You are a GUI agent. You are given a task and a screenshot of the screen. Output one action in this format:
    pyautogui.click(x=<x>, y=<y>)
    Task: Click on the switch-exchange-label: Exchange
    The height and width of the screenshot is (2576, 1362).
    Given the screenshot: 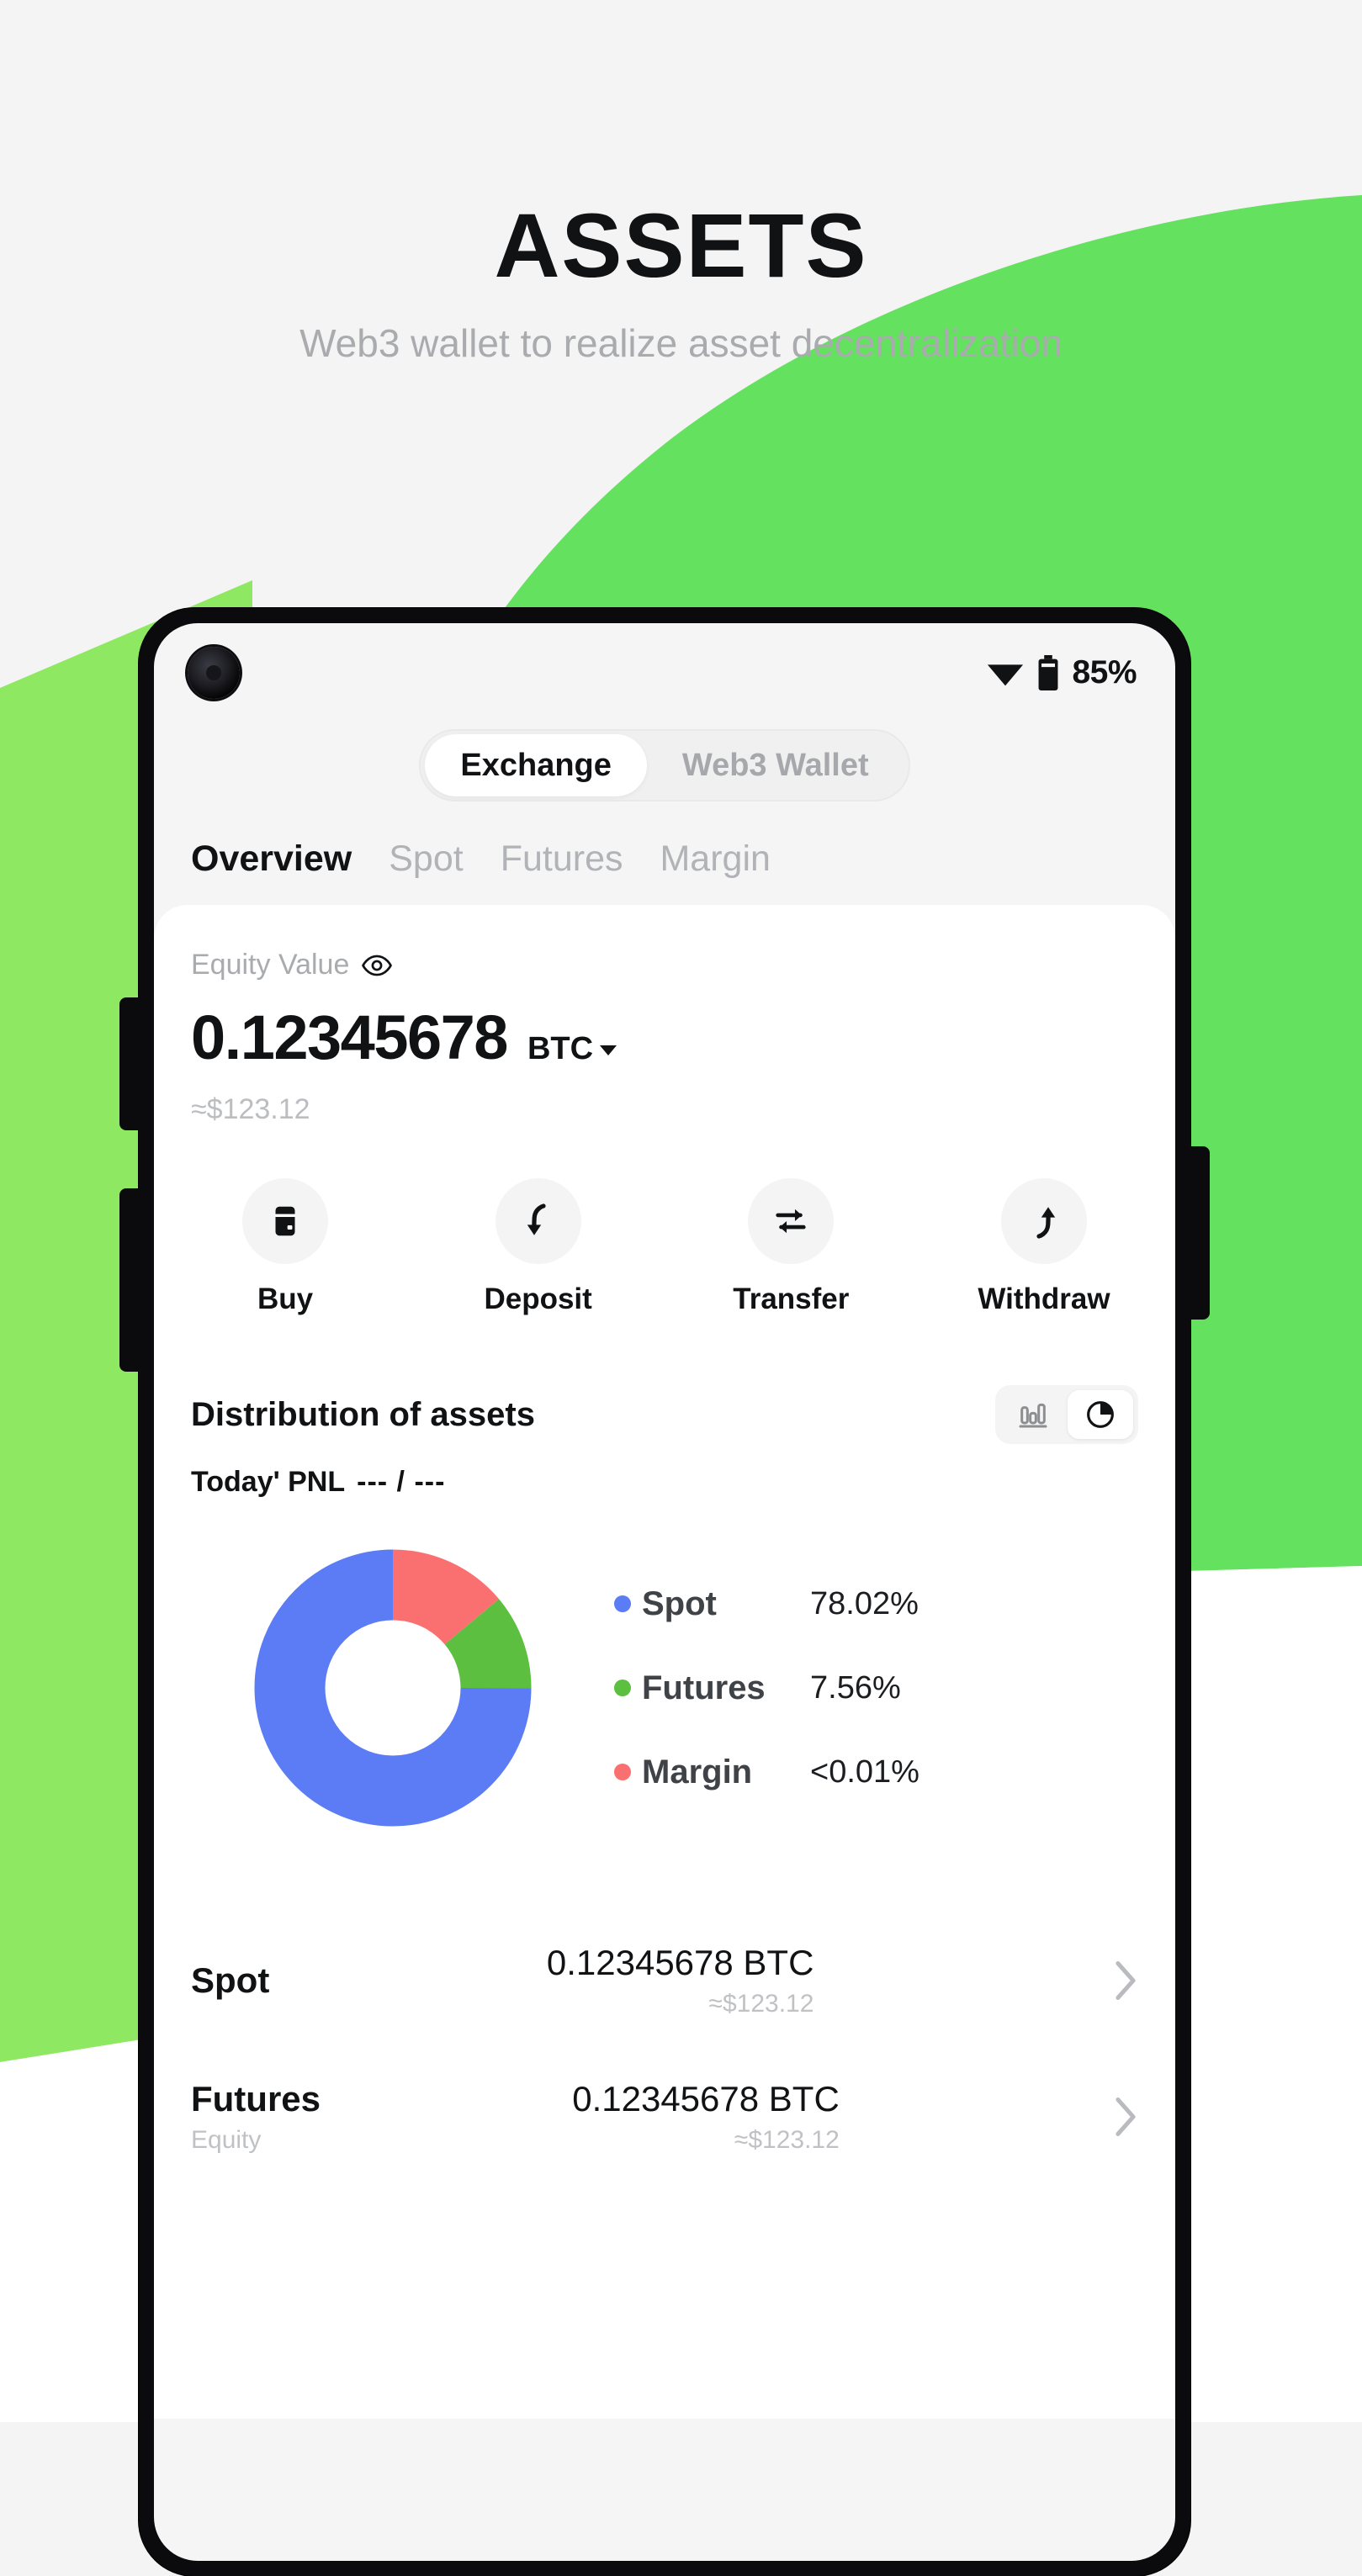 What is the action you would take?
    pyautogui.click(x=536, y=765)
    